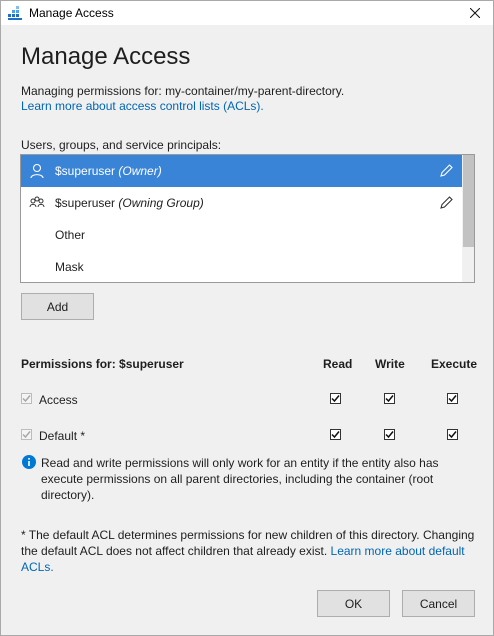  I want to click on default-execute-checkbox, so click(452, 434).